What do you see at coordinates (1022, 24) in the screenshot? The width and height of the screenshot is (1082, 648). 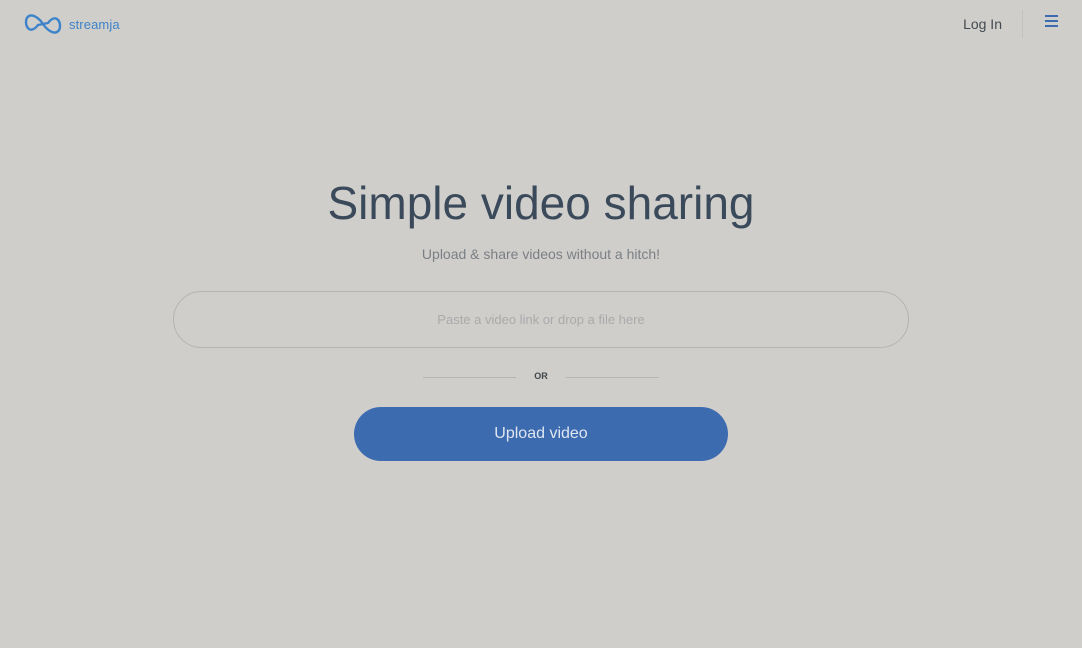 I see `header-divider` at bounding box center [1022, 24].